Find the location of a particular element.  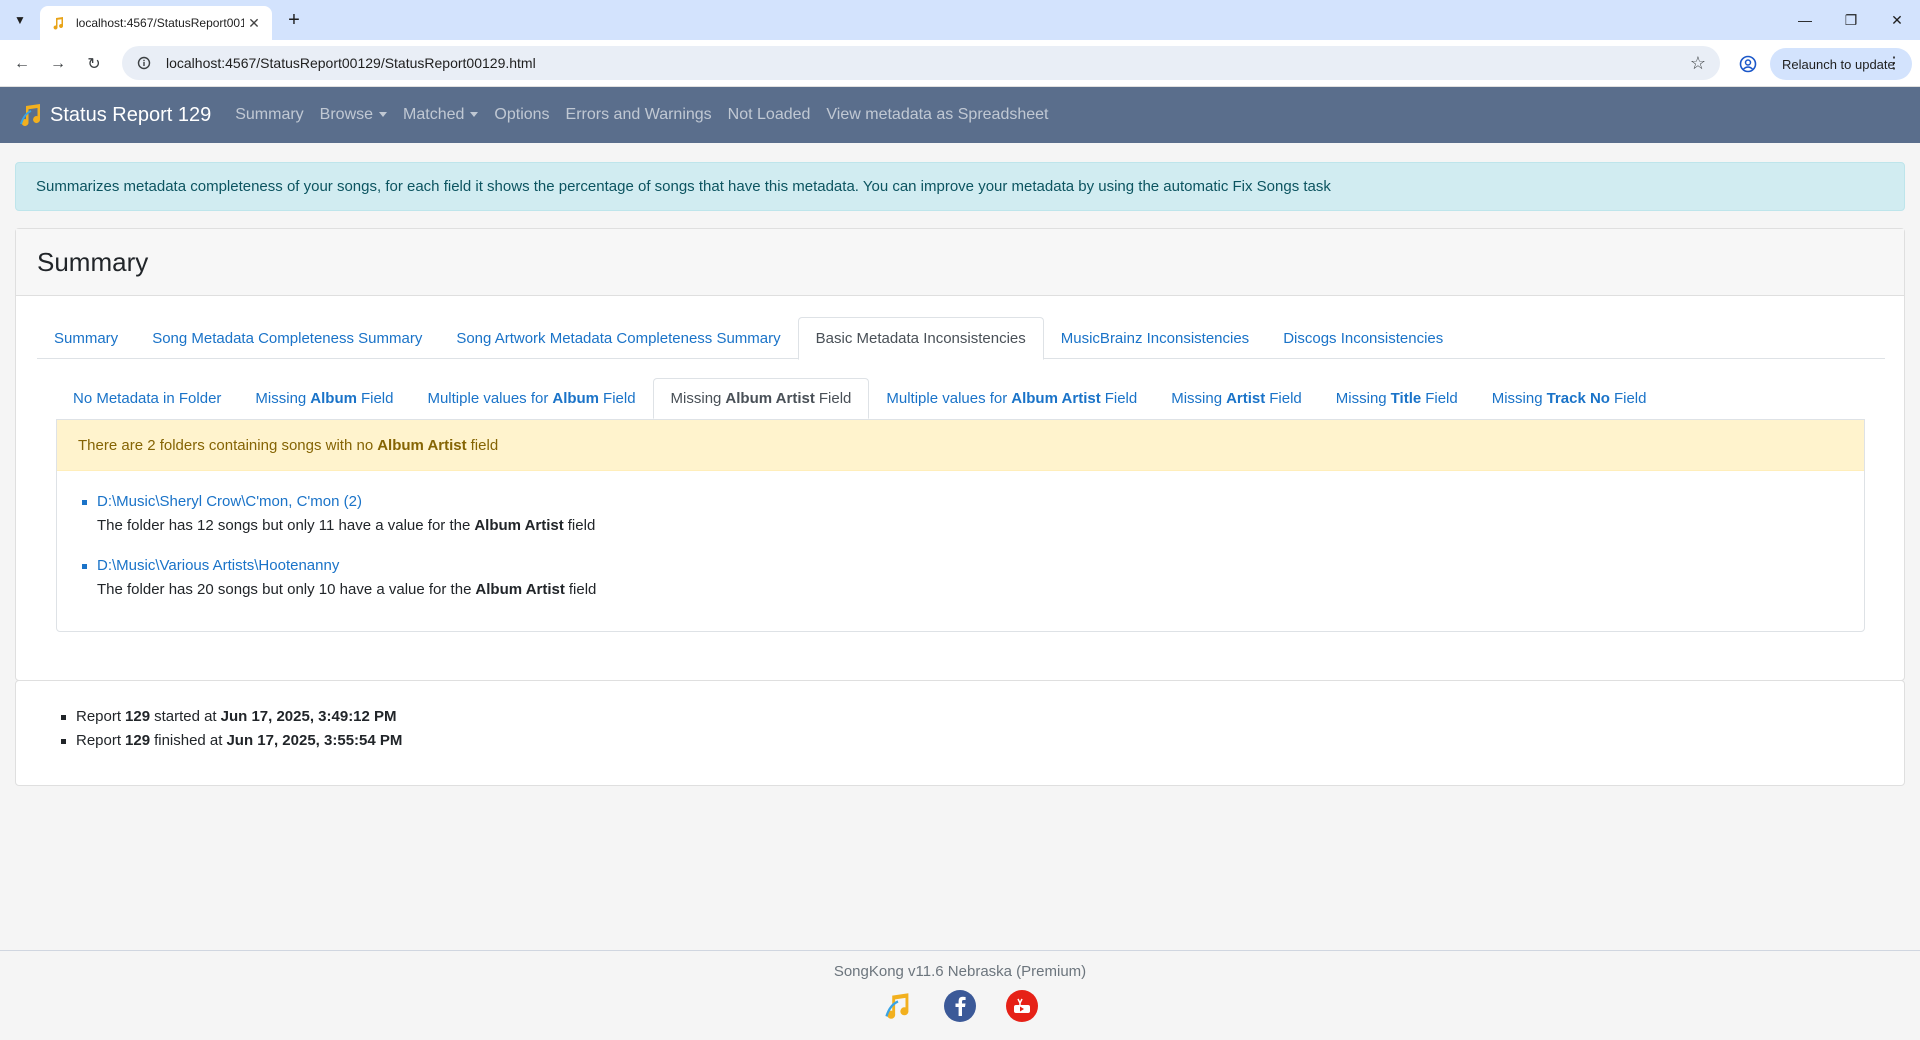

card-title: Summary is located at coordinates (93, 261).